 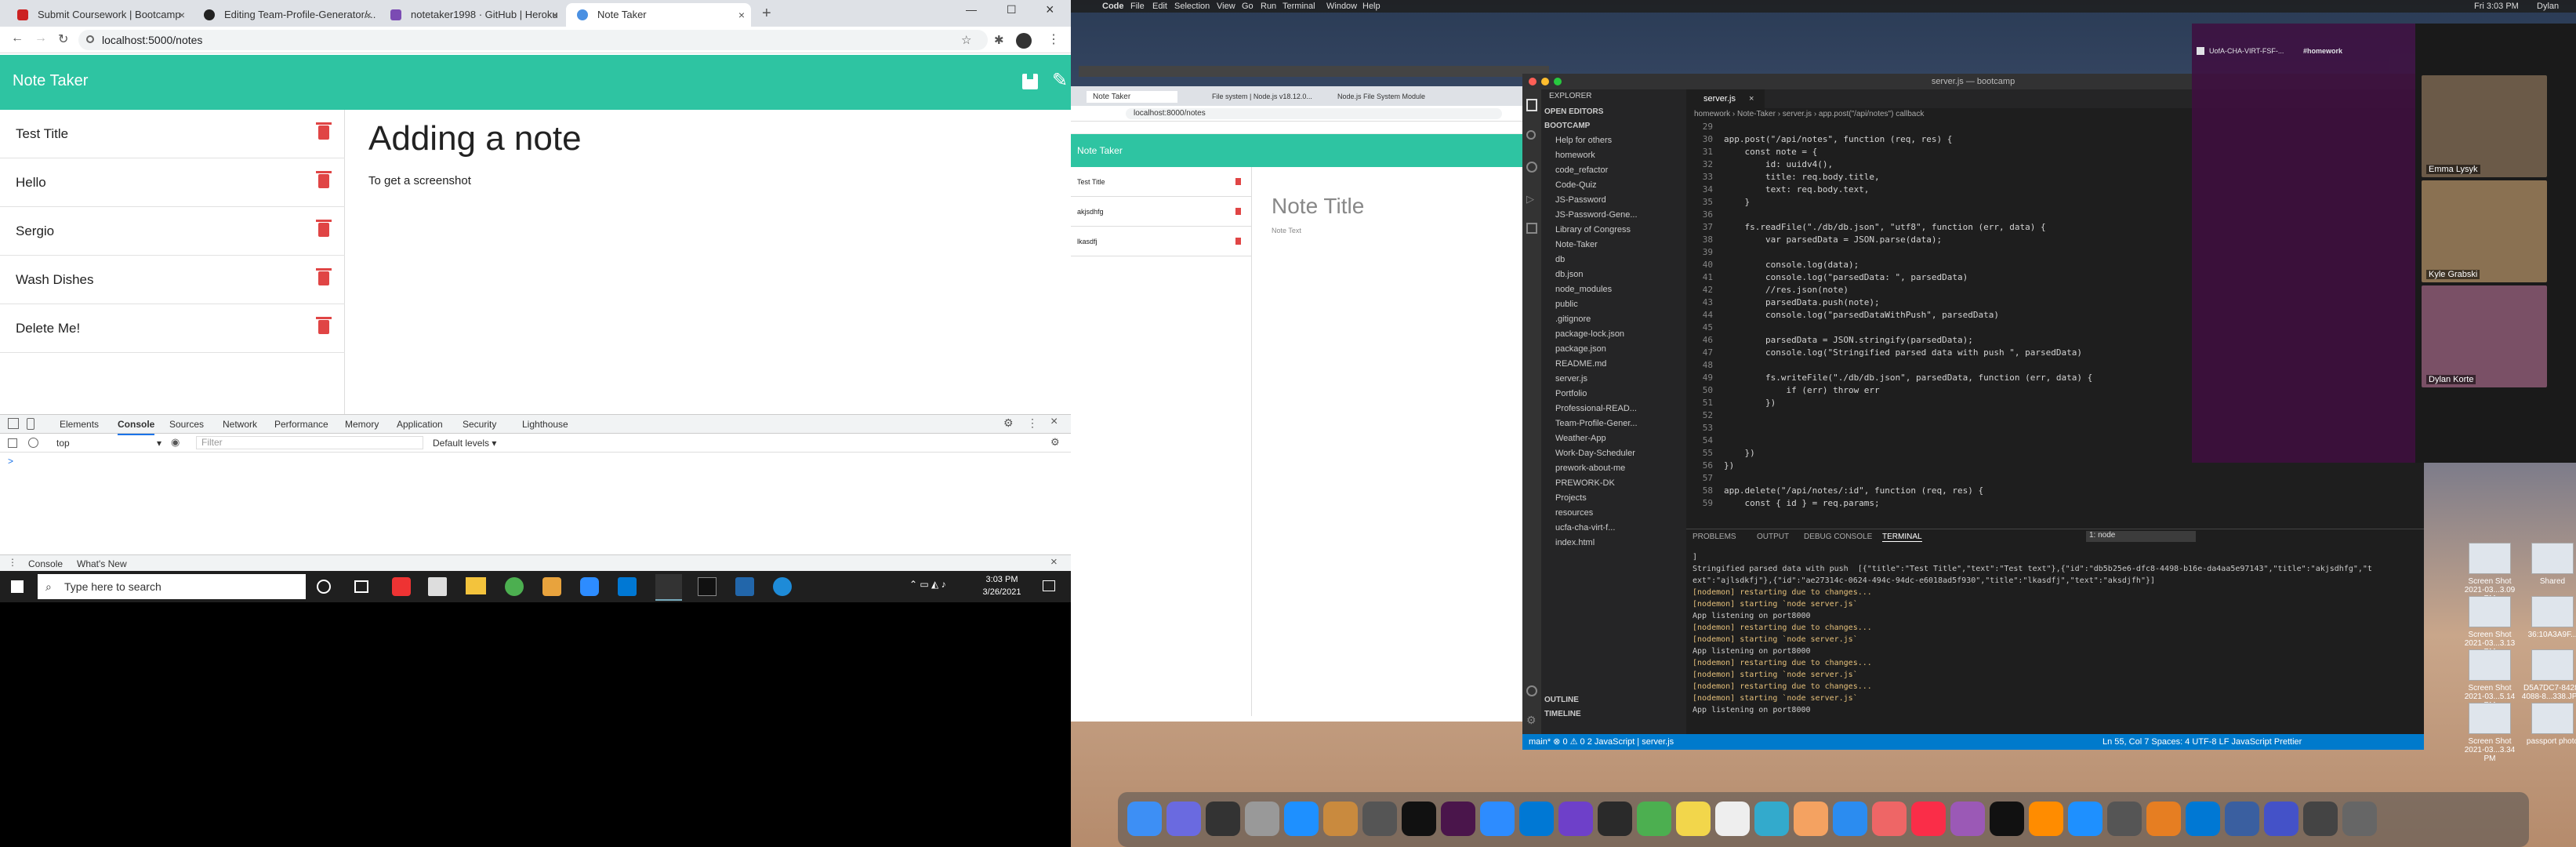 I want to click on star-icon: ☆, so click(x=966, y=40).